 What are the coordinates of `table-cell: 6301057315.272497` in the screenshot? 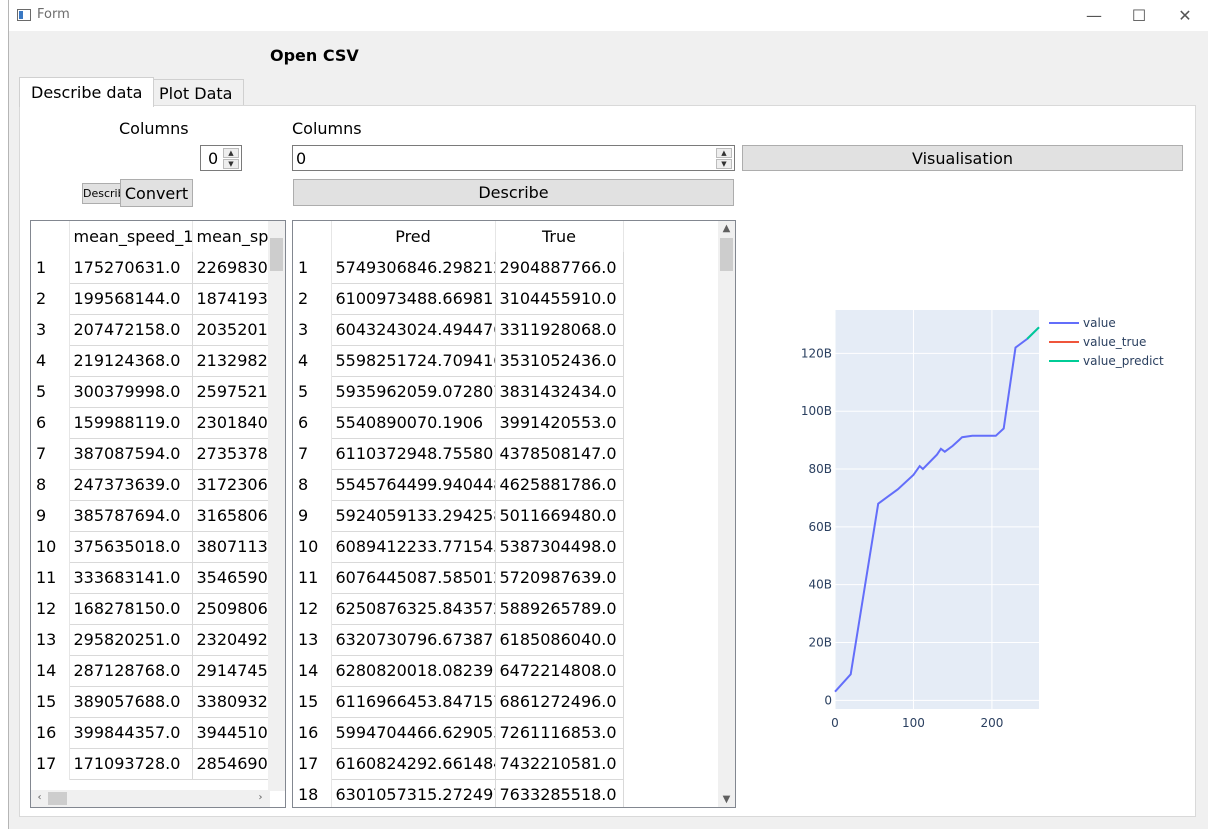 It's located at (413, 793).